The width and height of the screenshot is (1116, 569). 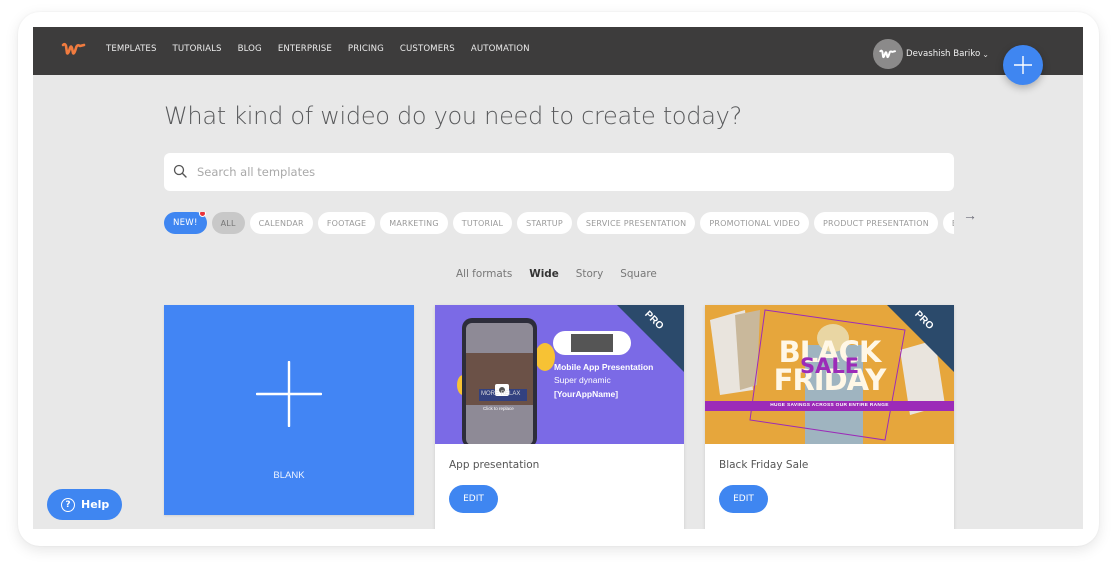 I want to click on template-title: App presentation, so click(x=494, y=465).